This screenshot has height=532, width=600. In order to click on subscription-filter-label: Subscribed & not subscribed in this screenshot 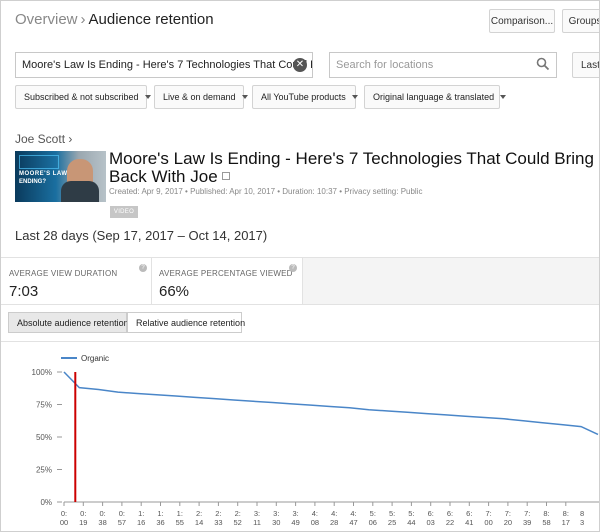, I will do `click(81, 97)`.